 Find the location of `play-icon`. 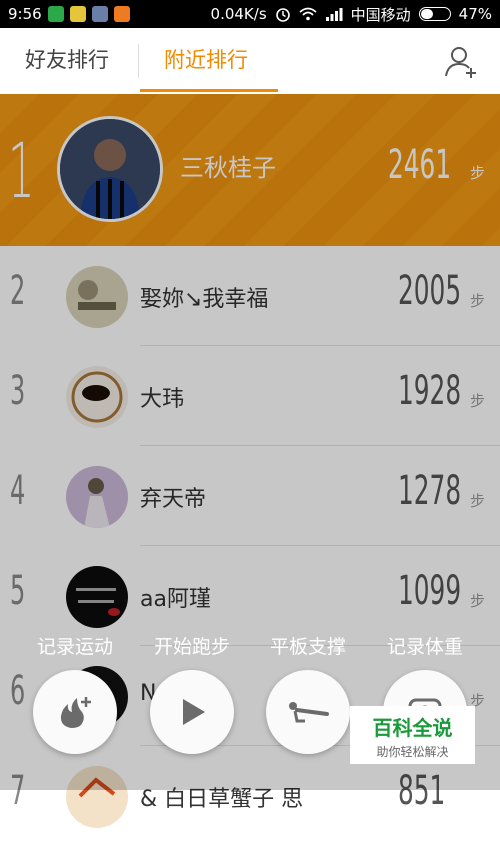

play-icon is located at coordinates (194, 712).